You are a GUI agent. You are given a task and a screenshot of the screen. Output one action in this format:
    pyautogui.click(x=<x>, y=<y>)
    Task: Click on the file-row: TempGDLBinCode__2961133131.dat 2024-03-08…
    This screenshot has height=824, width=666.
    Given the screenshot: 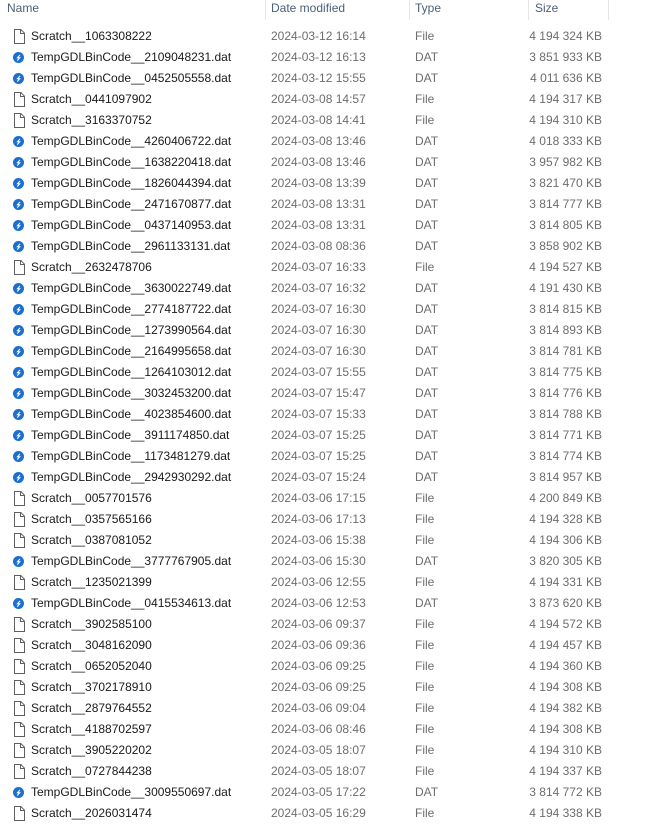 What is the action you would take?
    pyautogui.click(x=305, y=246)
    